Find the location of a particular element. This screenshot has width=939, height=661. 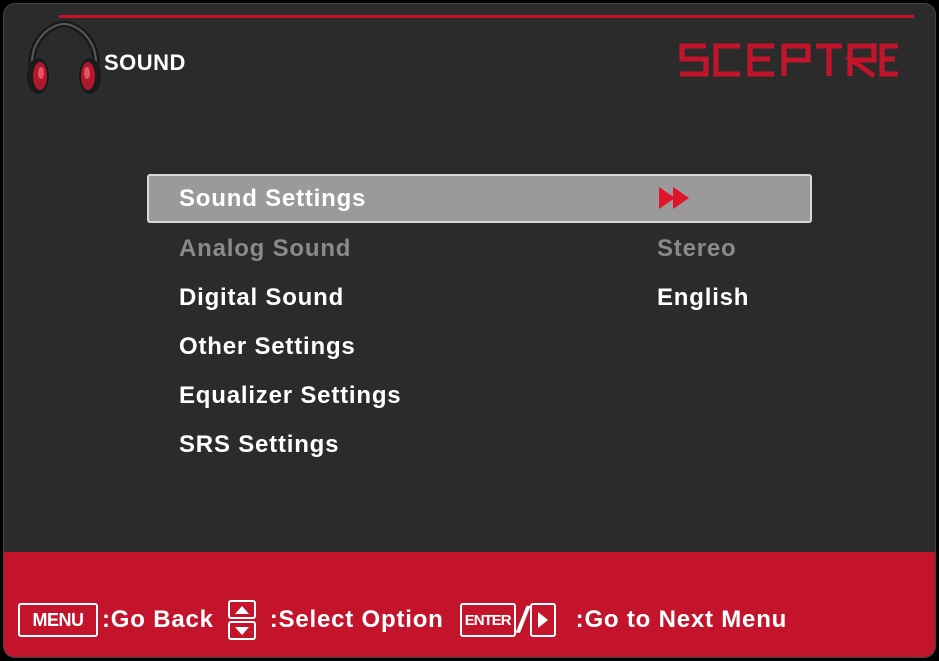

menu-item-label: SRS Settings is located at coordinates (259, 444).